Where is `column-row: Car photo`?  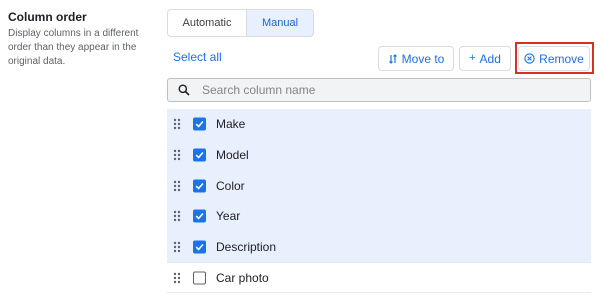
column-row: Car photo is located at coordinates (379, 278).